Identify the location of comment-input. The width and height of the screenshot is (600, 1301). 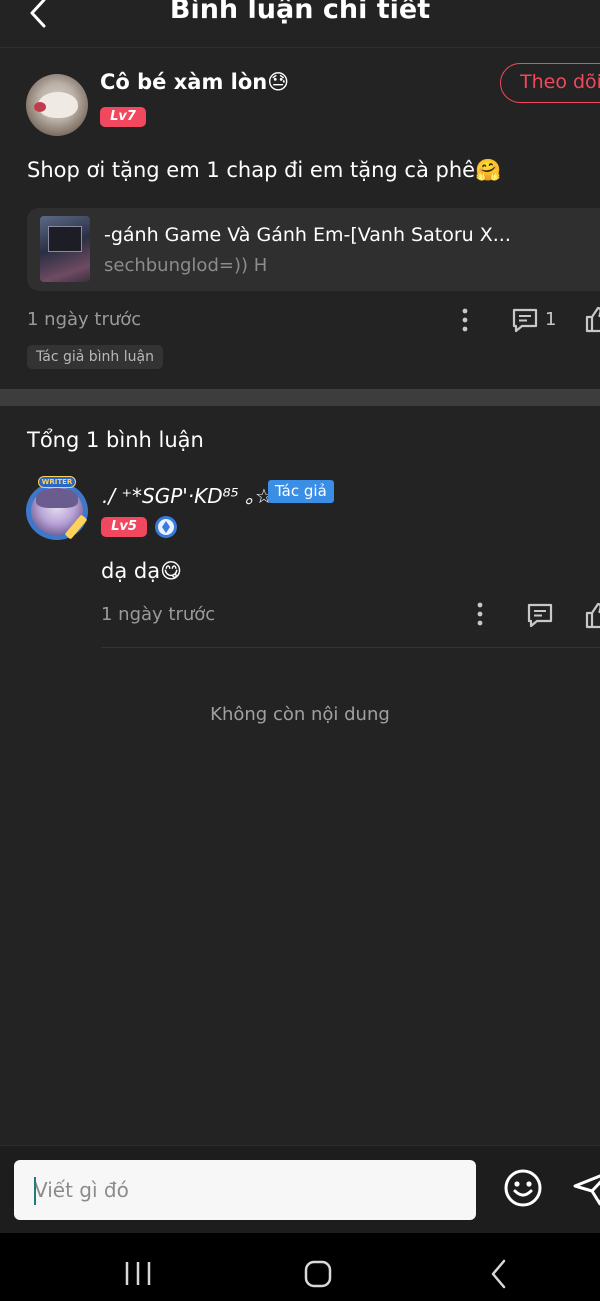
(245, 1190).